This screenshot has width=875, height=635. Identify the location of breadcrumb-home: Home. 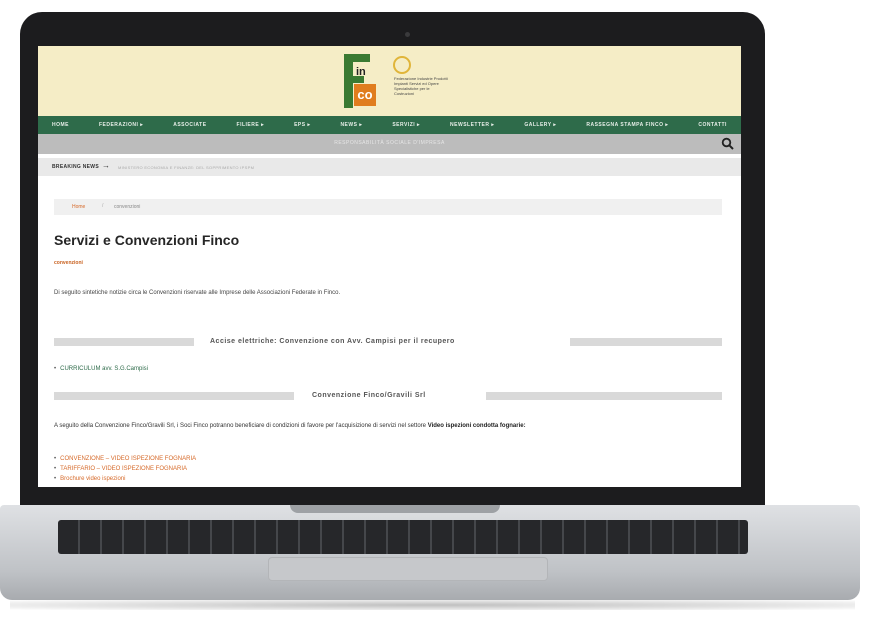
(78, 207).